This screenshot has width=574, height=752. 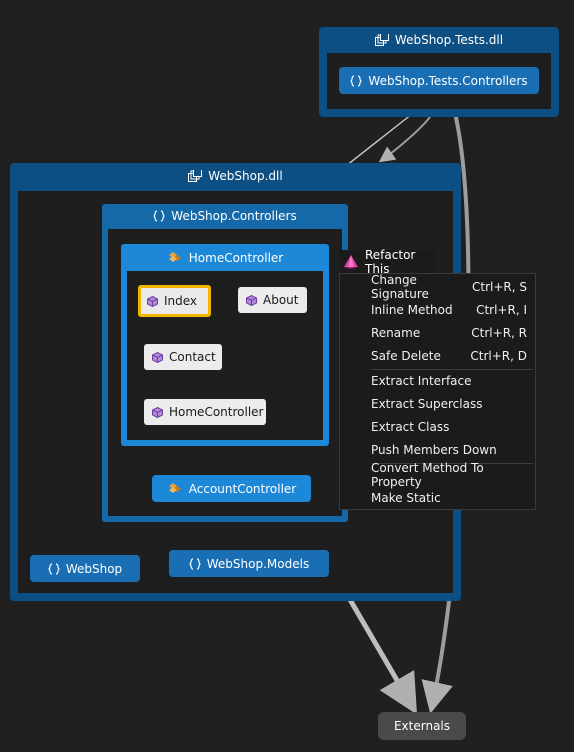 I want to click on tests-assembly-title: WebShop.Tests.dll, so click(x=449, y=40).